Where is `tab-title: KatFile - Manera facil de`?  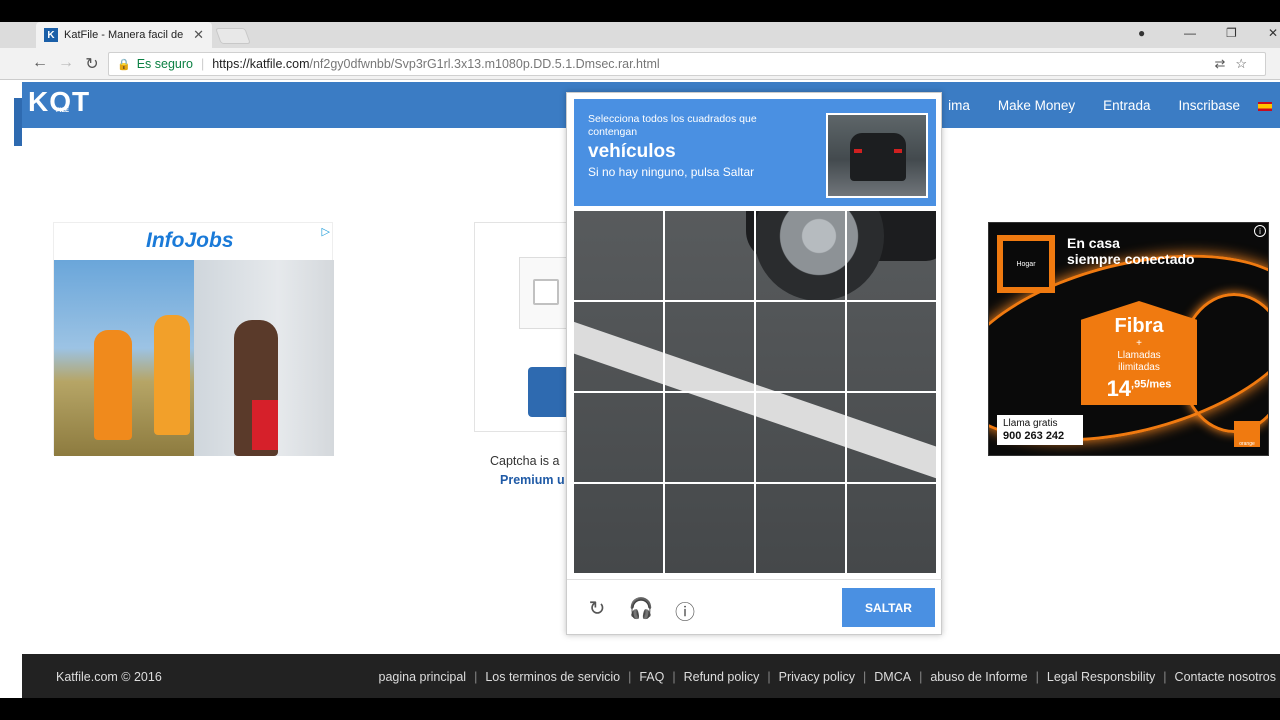 tab-title: KatFile - Manera facil de is located at coordinates (124, 35).